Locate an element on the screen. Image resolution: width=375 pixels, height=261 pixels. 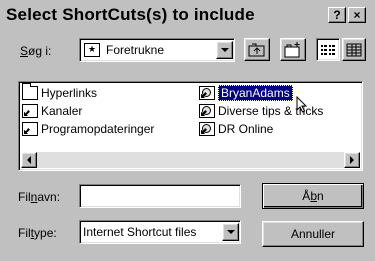
open-button: Åbn is located at coordinates (313, 196).